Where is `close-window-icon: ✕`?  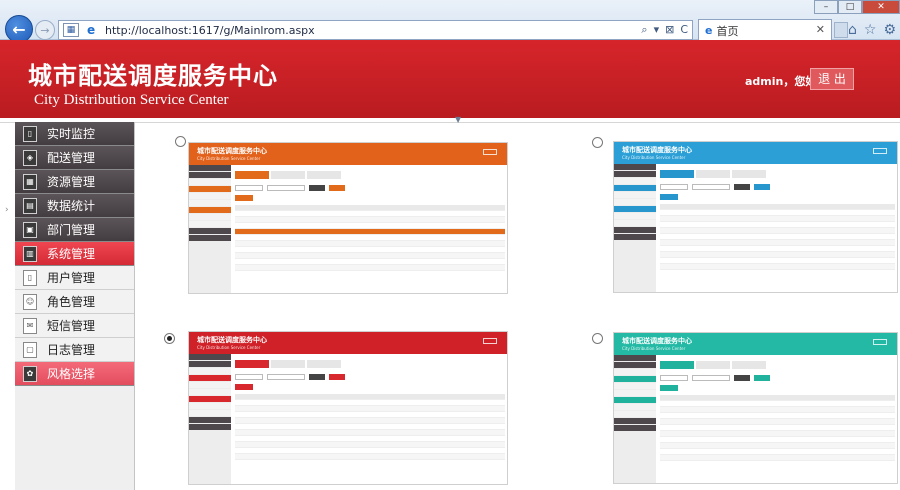
close-window-icon: ✕ is located at coordinates (881, 7).